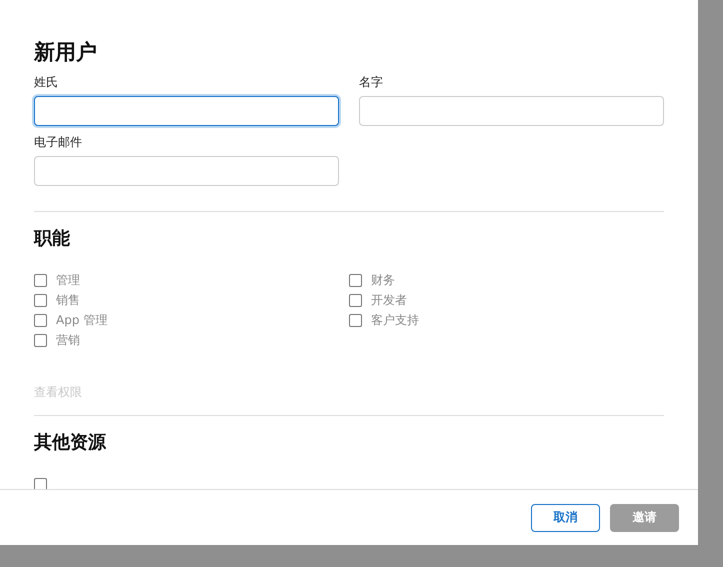  Describe the element at coordinates (58, 142) in the screenshot. I see `field-label: 电子邮件` at that location.